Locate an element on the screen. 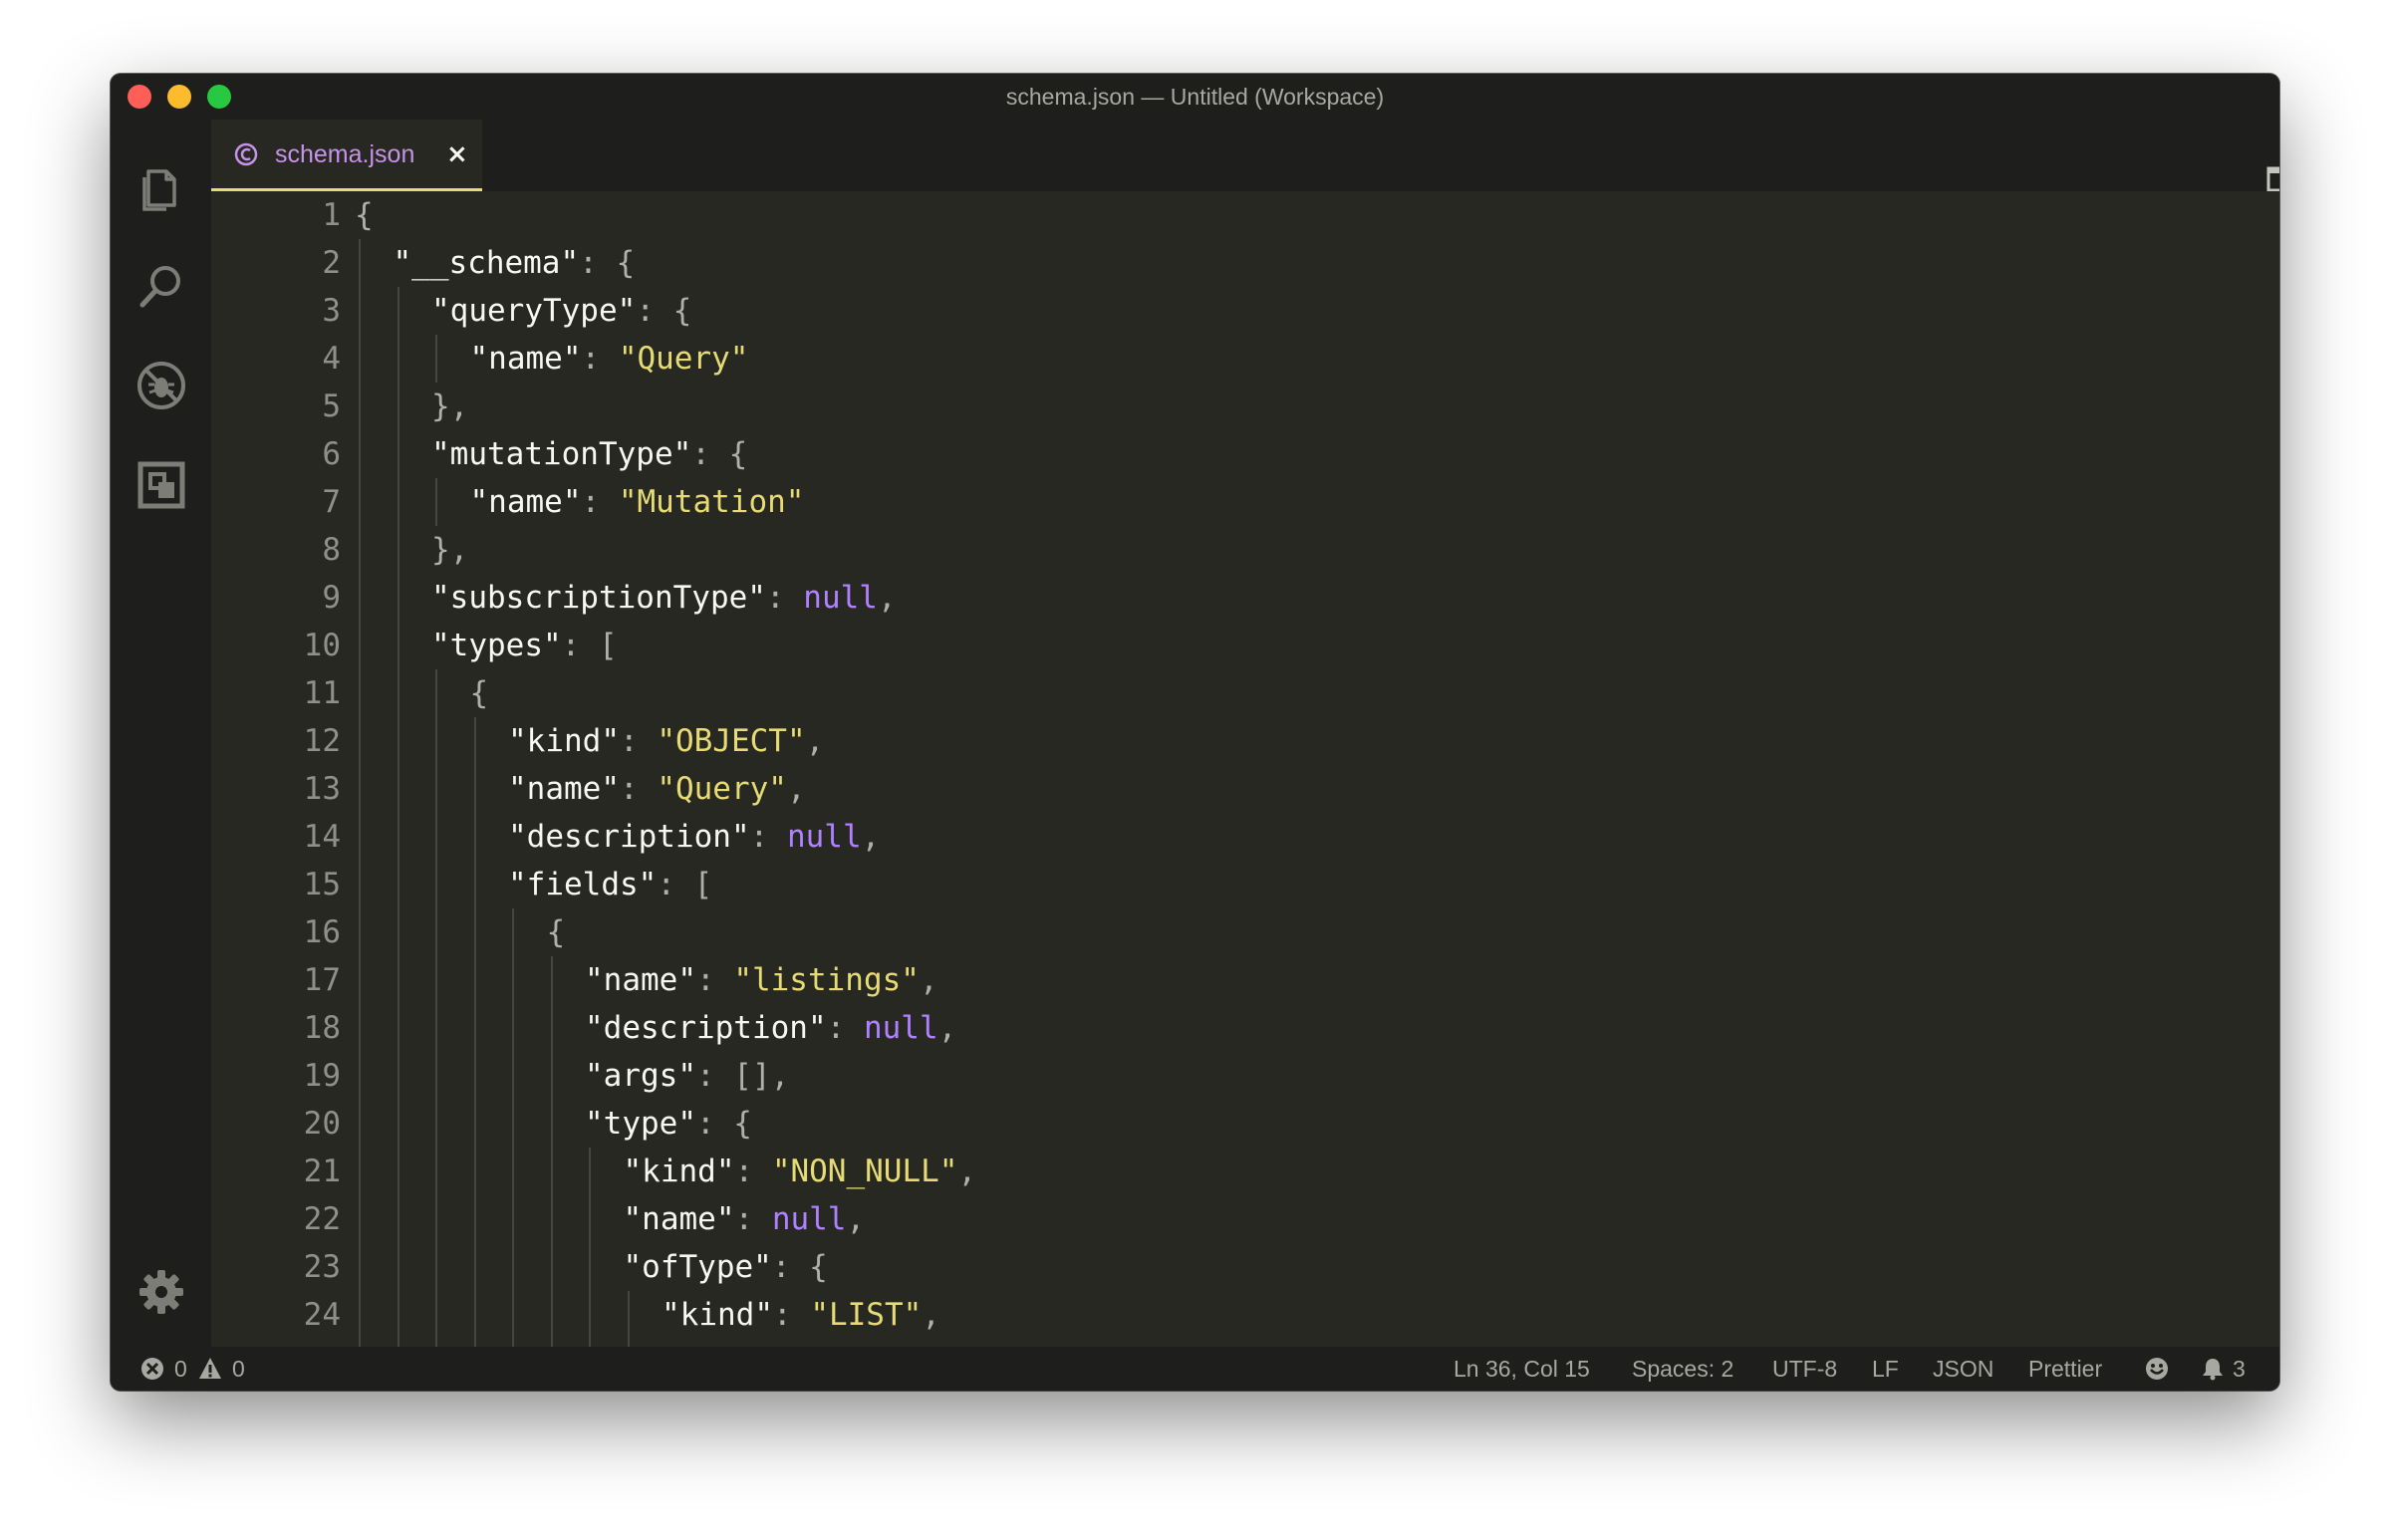  line-number: 22 is located at coordinates (322, 1219).